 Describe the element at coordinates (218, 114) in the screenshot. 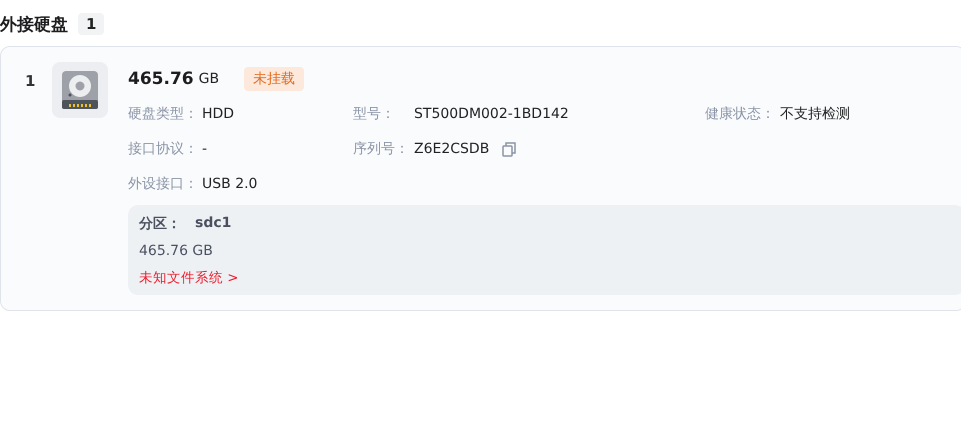

I see `field-value: HDD` at that location.